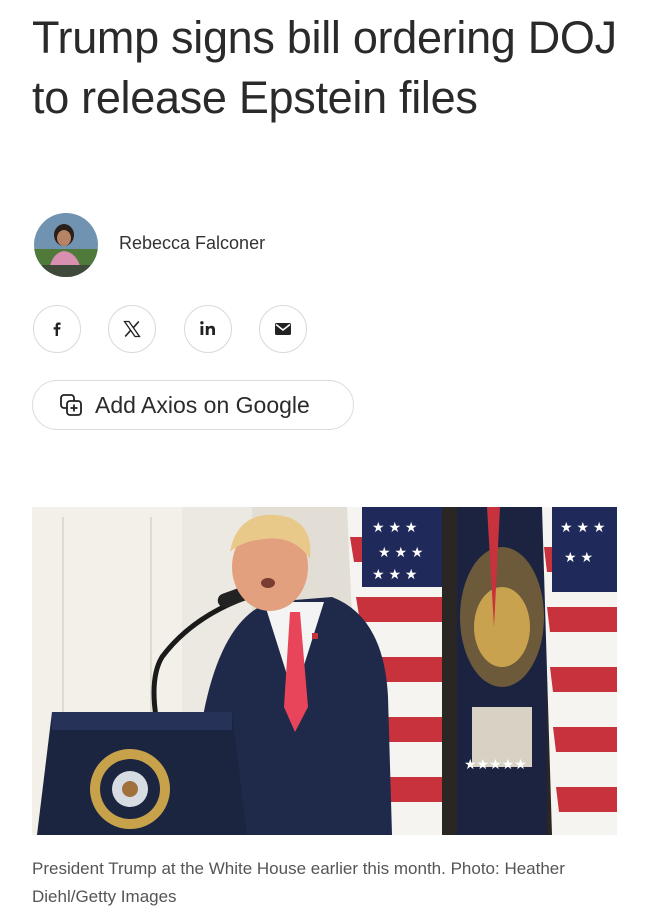 The width and height of the screenshot is (648, 911). What do you see at coordinates (202, 404) in the screenshot?
I see `add-axios-on-google-label: Add Axios on Google` at bounding box center [202, 404].